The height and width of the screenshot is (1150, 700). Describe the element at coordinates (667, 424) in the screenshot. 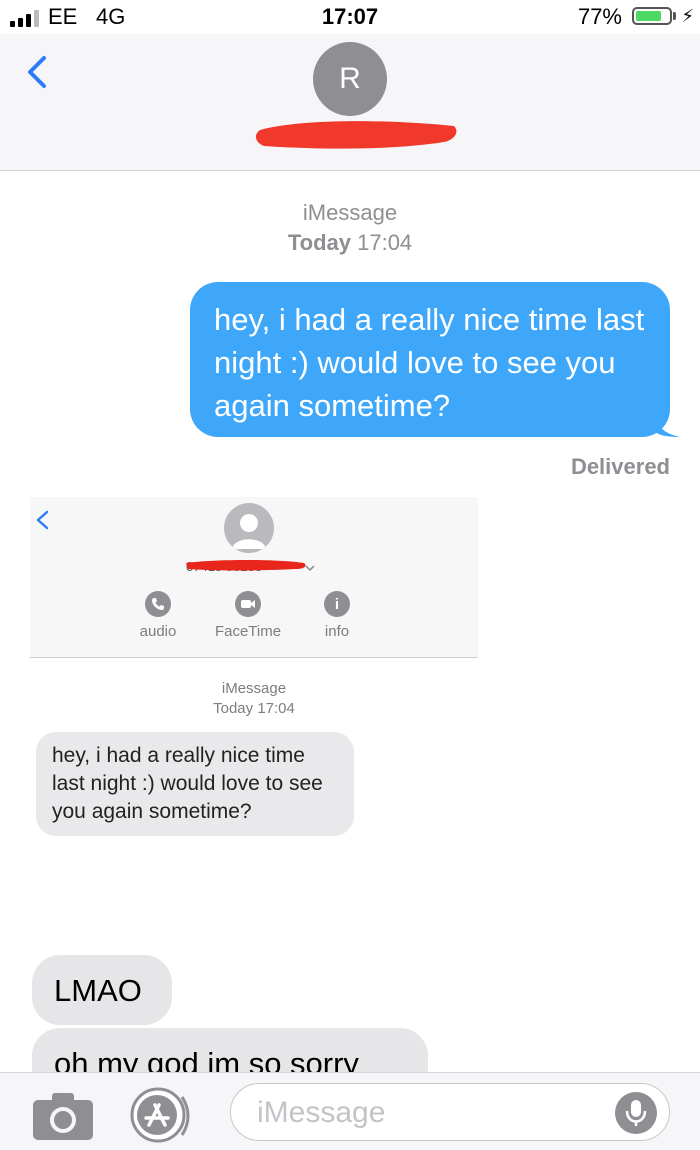

I see `bubble-tail` at that location.